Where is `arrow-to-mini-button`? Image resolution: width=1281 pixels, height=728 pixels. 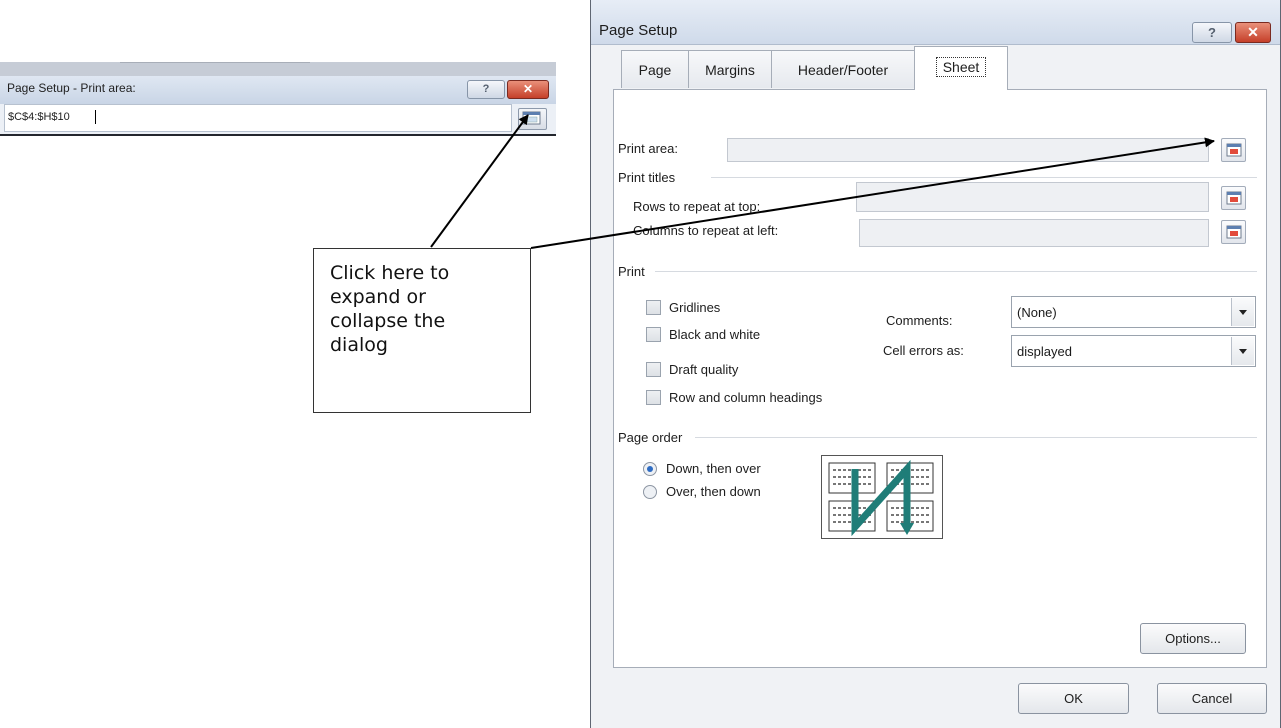
arrow-to-mini-button is located at coordinates (479, 181).